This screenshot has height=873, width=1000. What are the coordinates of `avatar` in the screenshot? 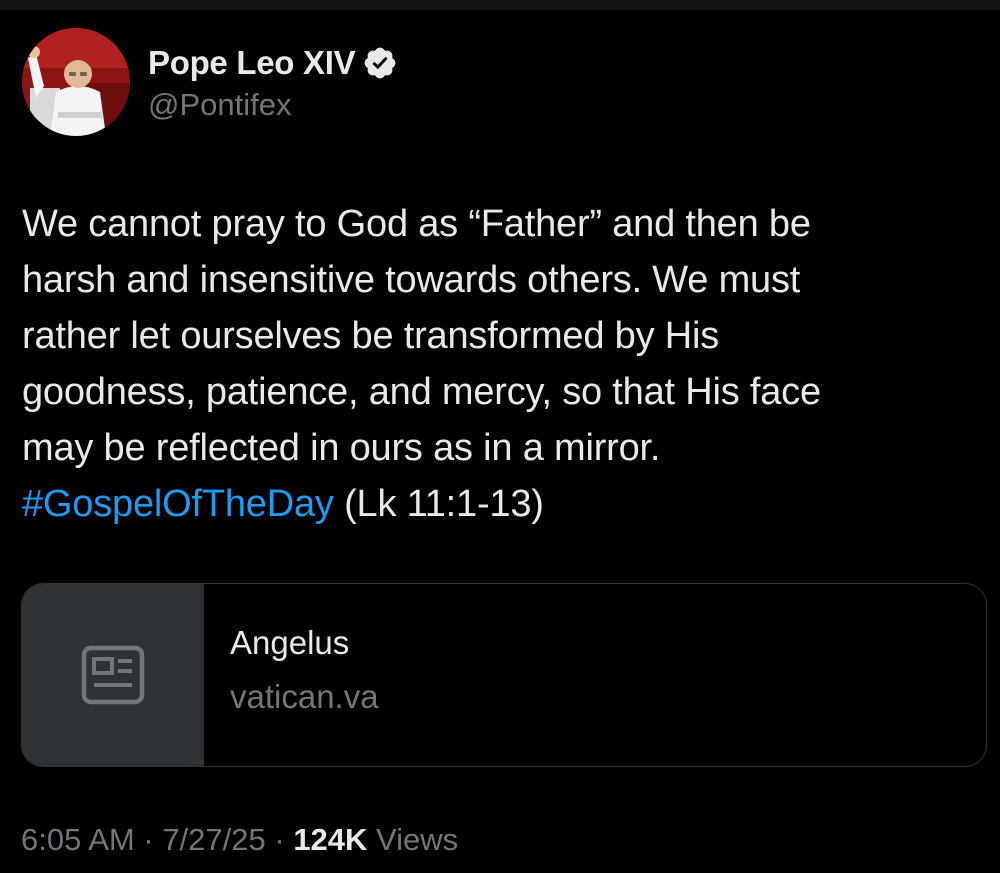 It's located at (76, 82).